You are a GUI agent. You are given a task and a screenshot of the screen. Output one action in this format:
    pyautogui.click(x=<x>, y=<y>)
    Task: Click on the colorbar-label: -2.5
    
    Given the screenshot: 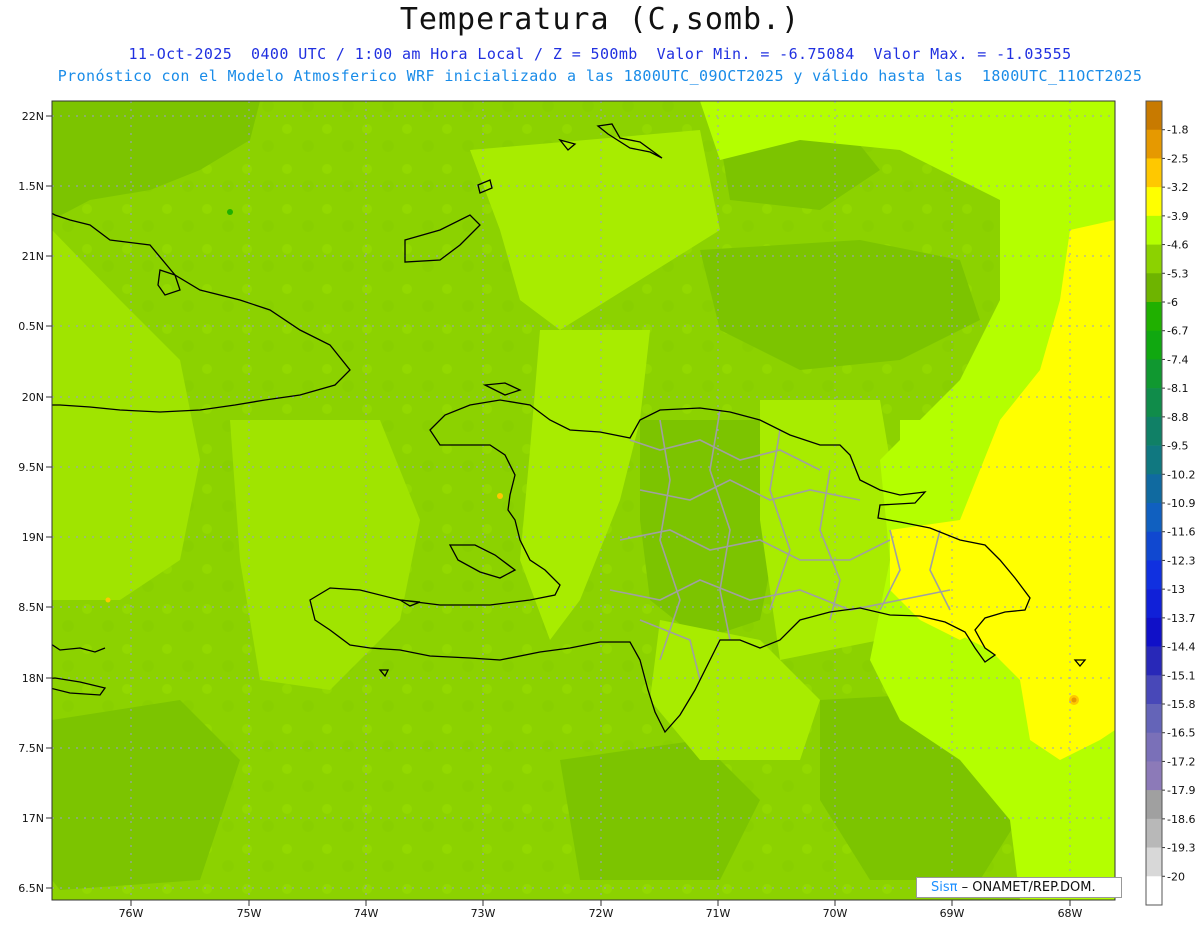 What is the action you would take?
    pyautogui.click(x=1177, y=158)
    